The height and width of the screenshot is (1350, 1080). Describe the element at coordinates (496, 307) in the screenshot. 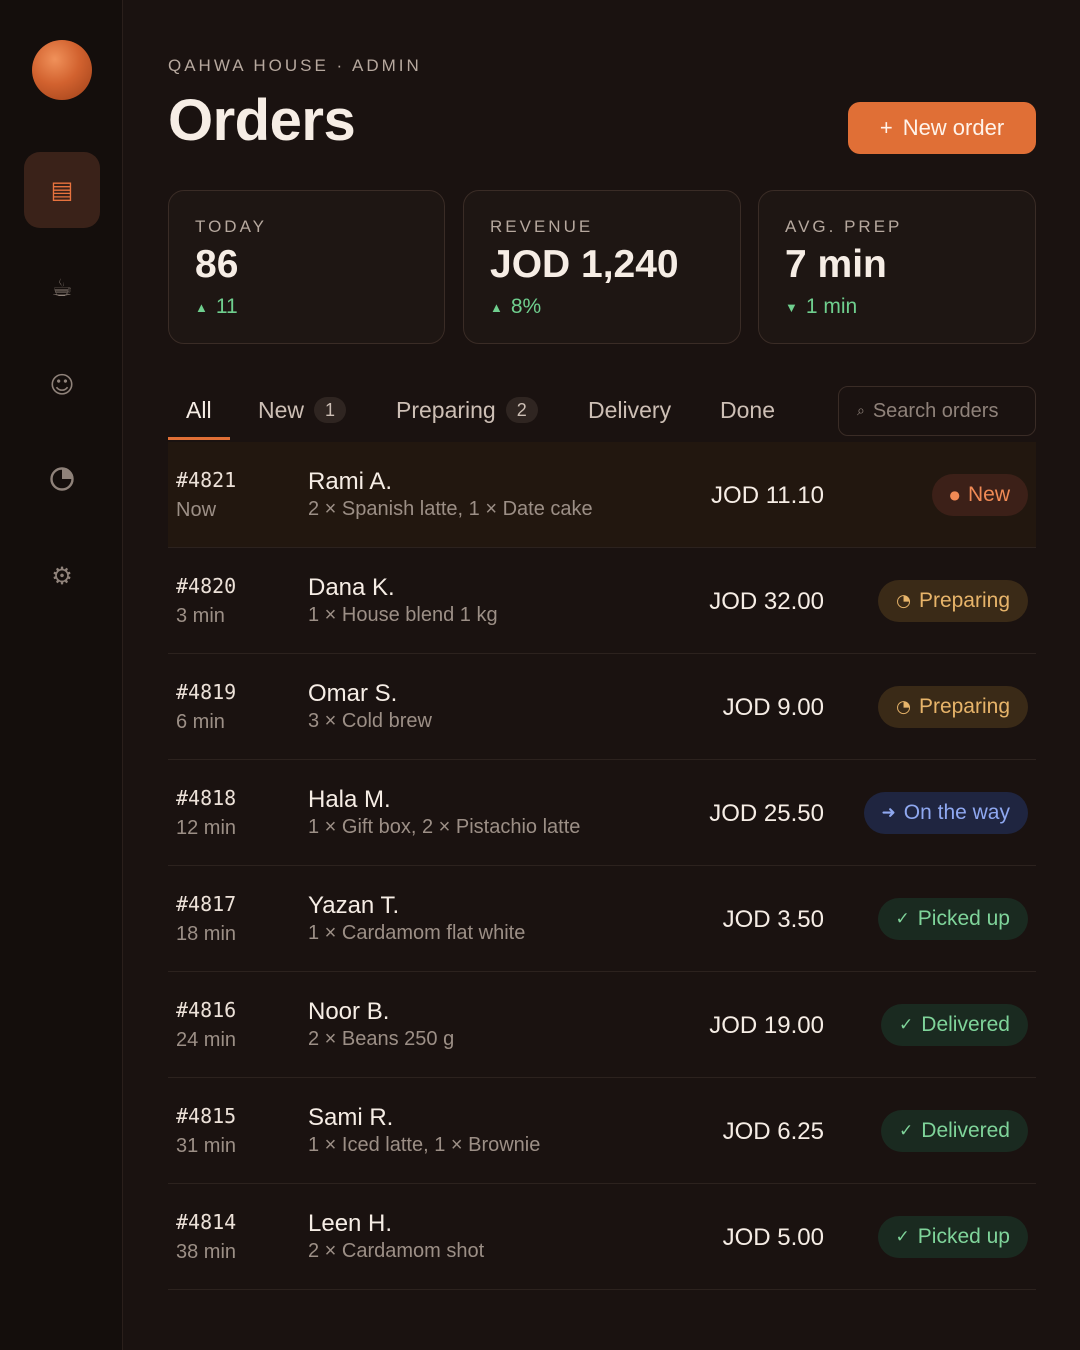

I see `trend-up-icon: ▲` at that location.